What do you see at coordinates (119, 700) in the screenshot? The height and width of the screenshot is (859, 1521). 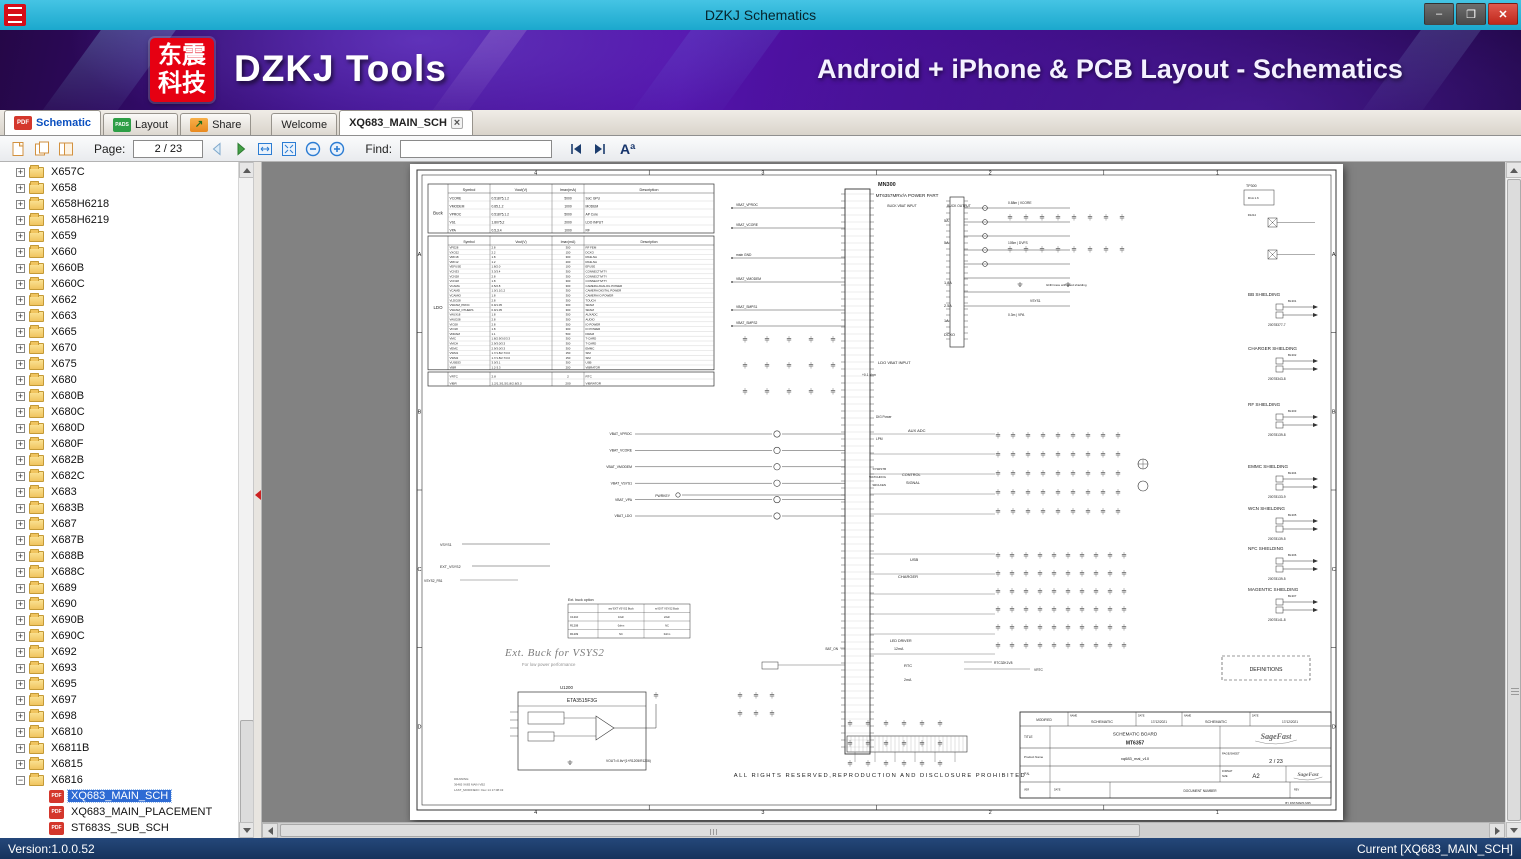 I see `tree-folder: + X697` at bounding box center [119, 700].